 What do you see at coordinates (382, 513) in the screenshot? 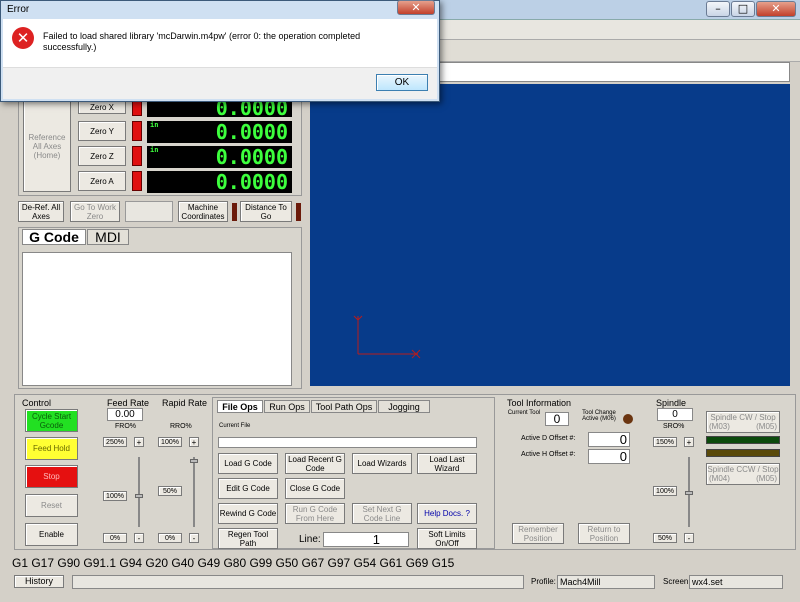
I see `set-next-line-button: Set Next G Code Line` at bounding box center [382, 513].